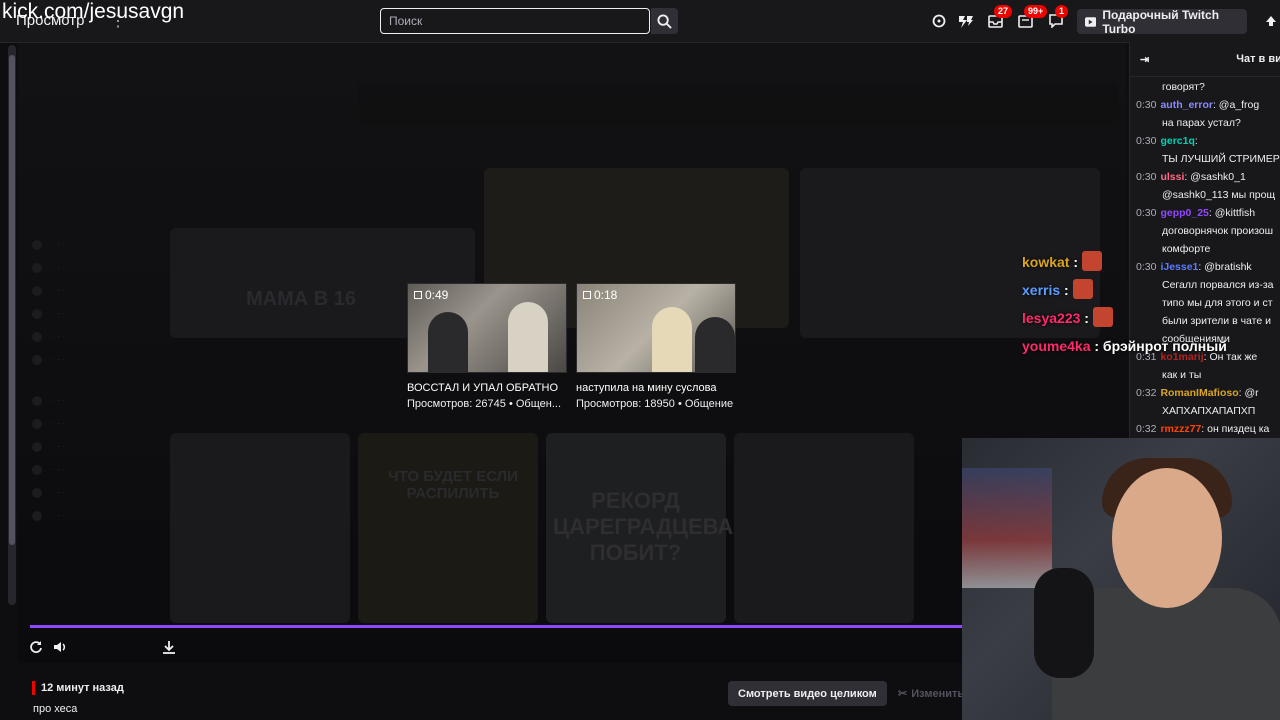  I want to click on chat-message: ХАПХАПХАПАПХП, so click(1208, 411).